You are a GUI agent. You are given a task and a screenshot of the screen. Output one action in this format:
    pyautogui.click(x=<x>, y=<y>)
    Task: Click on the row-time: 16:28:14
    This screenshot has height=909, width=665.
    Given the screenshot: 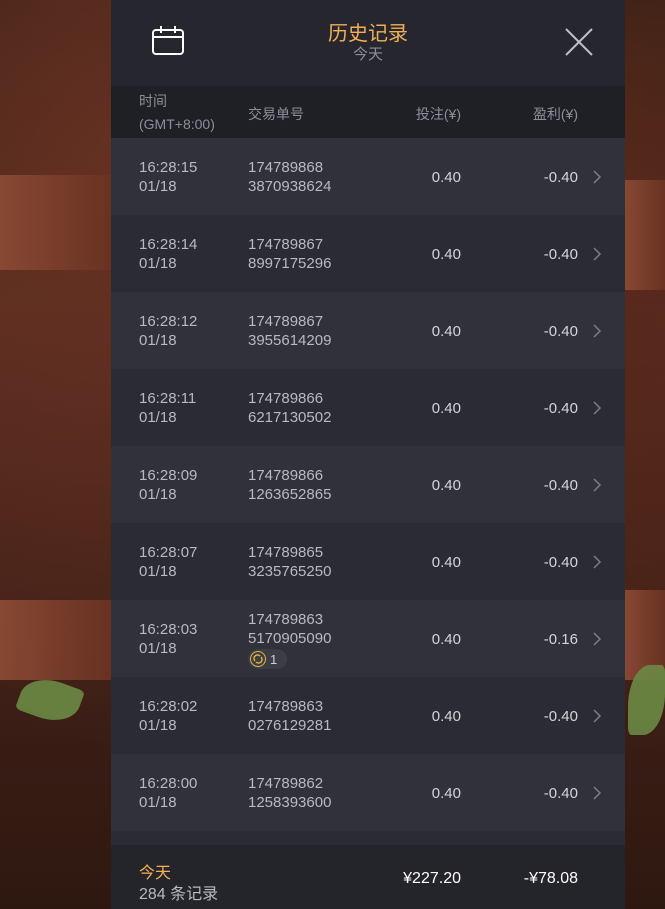 What is the action you would take?
    pyautogui.click(x=168, y=244)
    